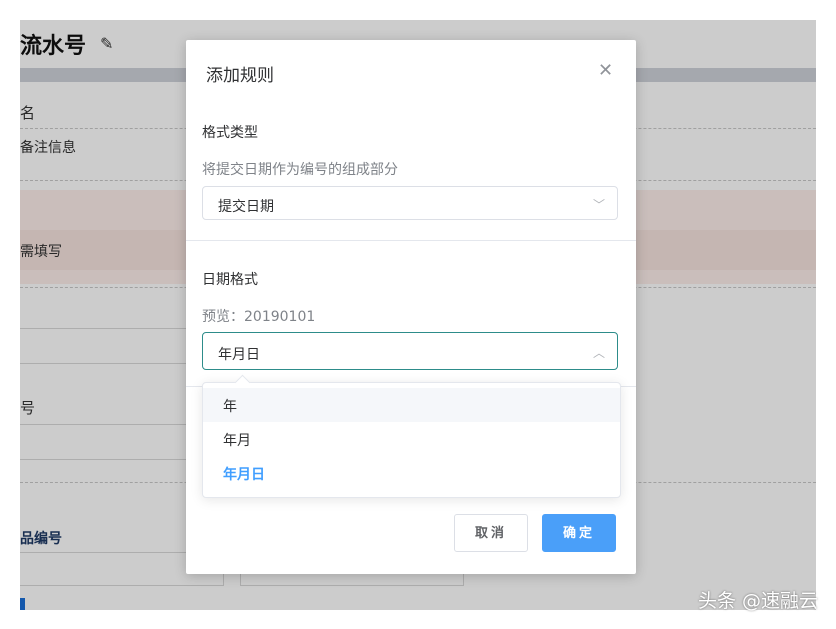 The image size is (836, 629). What do you see at coordinates (411, 240) in the screenshot?
I see `section-divider` at bounding box center [411, 240].